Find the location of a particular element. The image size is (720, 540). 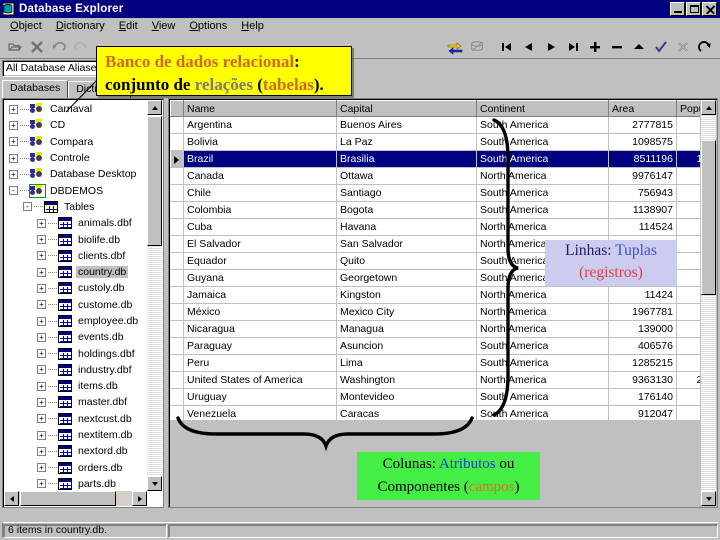

cell-population: 88600000 is located at coordinates (688, 312).